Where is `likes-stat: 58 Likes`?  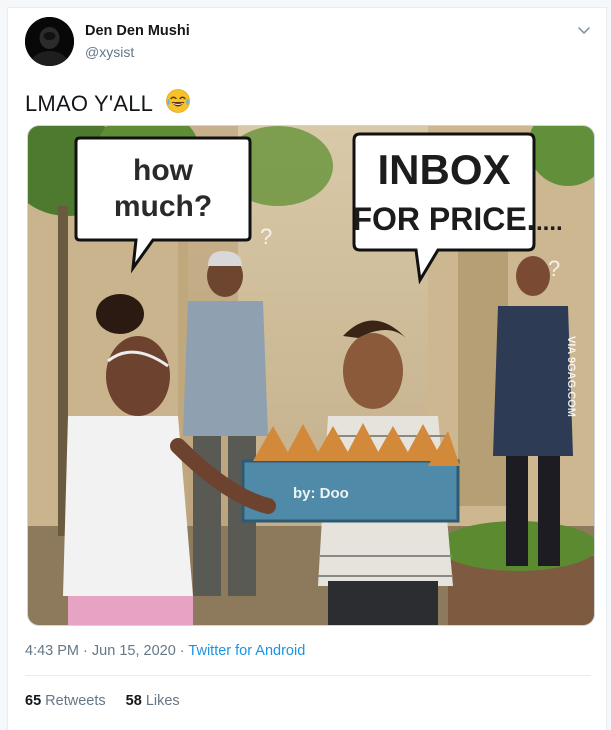
likes-stat: 58 Likes is located at coordinates (153, 701).